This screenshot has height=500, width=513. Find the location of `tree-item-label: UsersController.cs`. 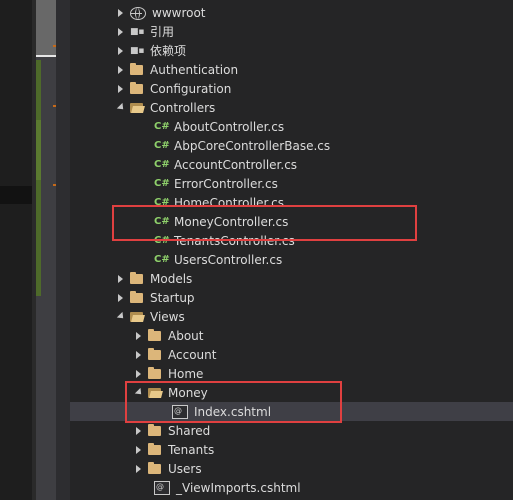

tree-item-label: UsersController.cs is located at coordinates (228, 259).